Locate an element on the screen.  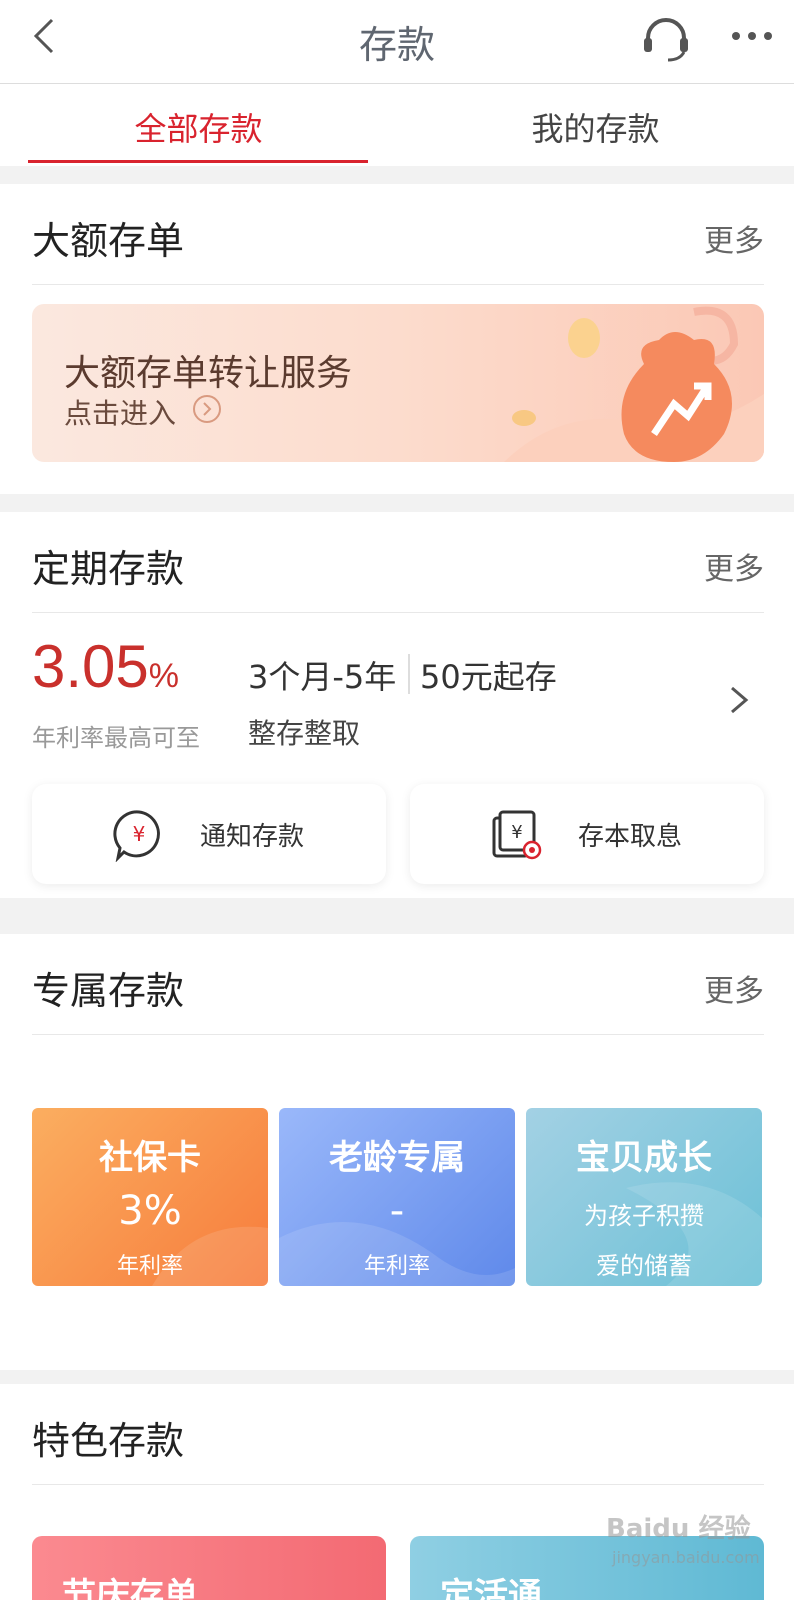
rate-unit: % is located at coordinates (164, 676).